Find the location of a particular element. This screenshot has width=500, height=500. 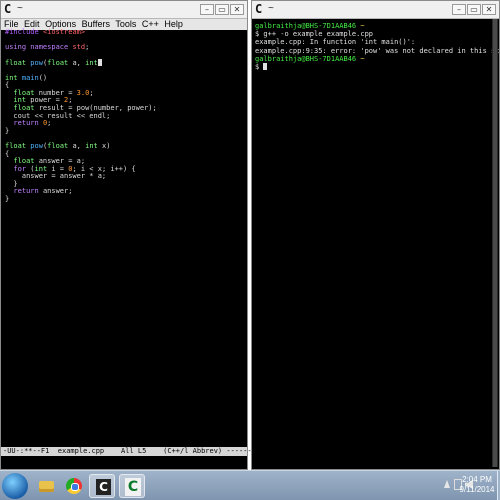

code-line: #include <iostream> is located at coordinates (125, 32).